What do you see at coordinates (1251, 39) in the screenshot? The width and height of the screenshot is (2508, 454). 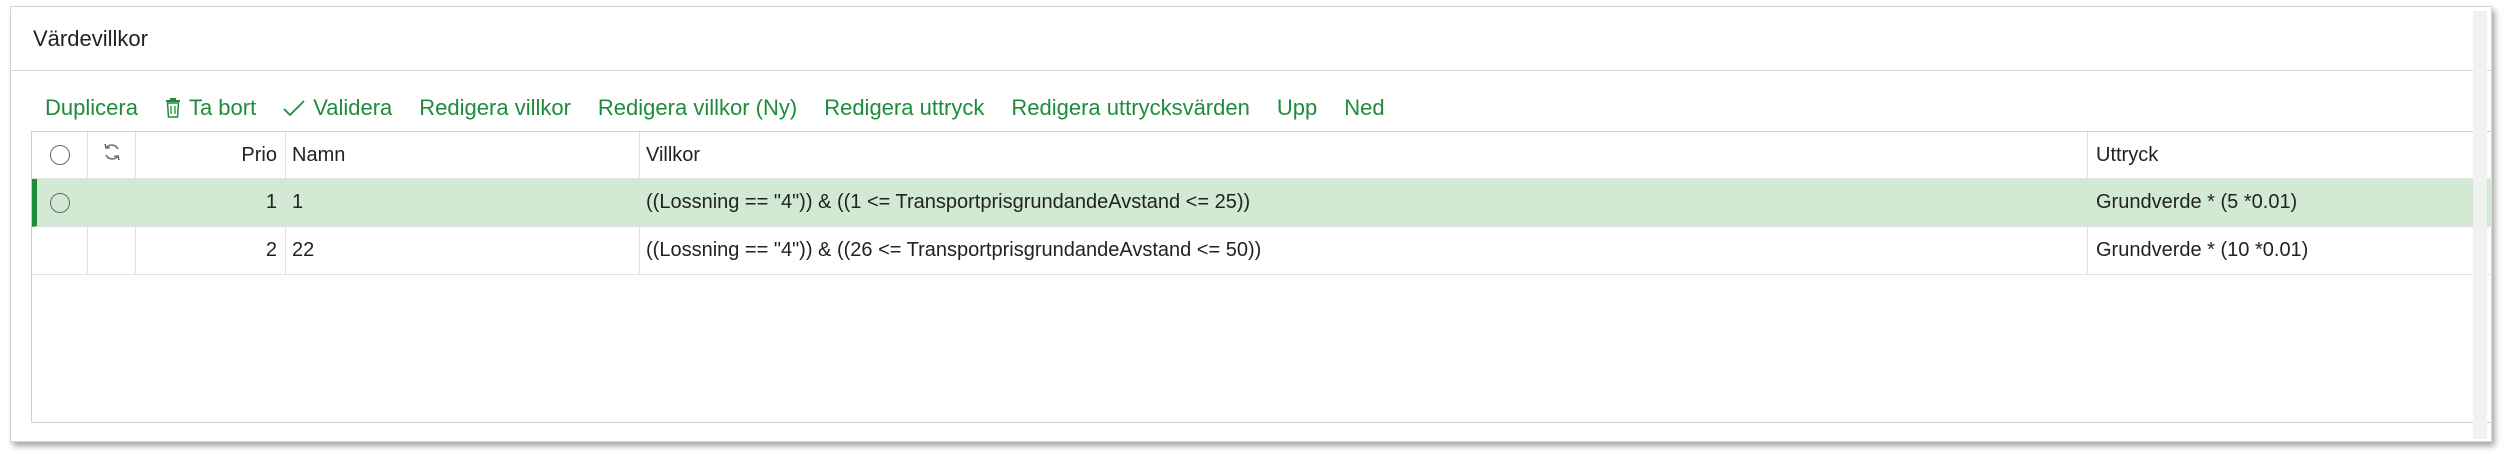 I see `panel-title: Värdevillkor` at bounding box center [1251, 39].